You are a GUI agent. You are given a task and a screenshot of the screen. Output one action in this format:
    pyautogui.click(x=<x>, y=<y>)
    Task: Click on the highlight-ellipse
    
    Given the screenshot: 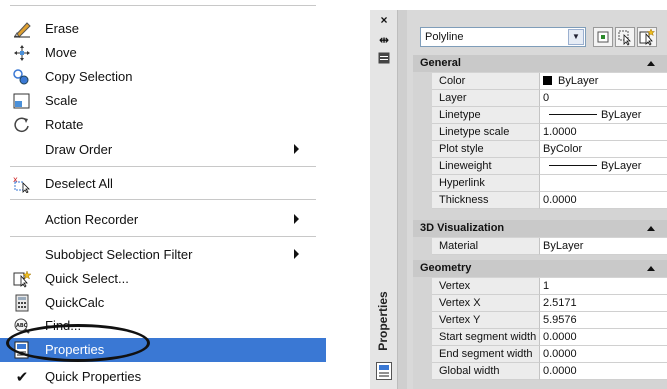 What is the action you would take?
    pyautogui.click(x=78, y=343)
    